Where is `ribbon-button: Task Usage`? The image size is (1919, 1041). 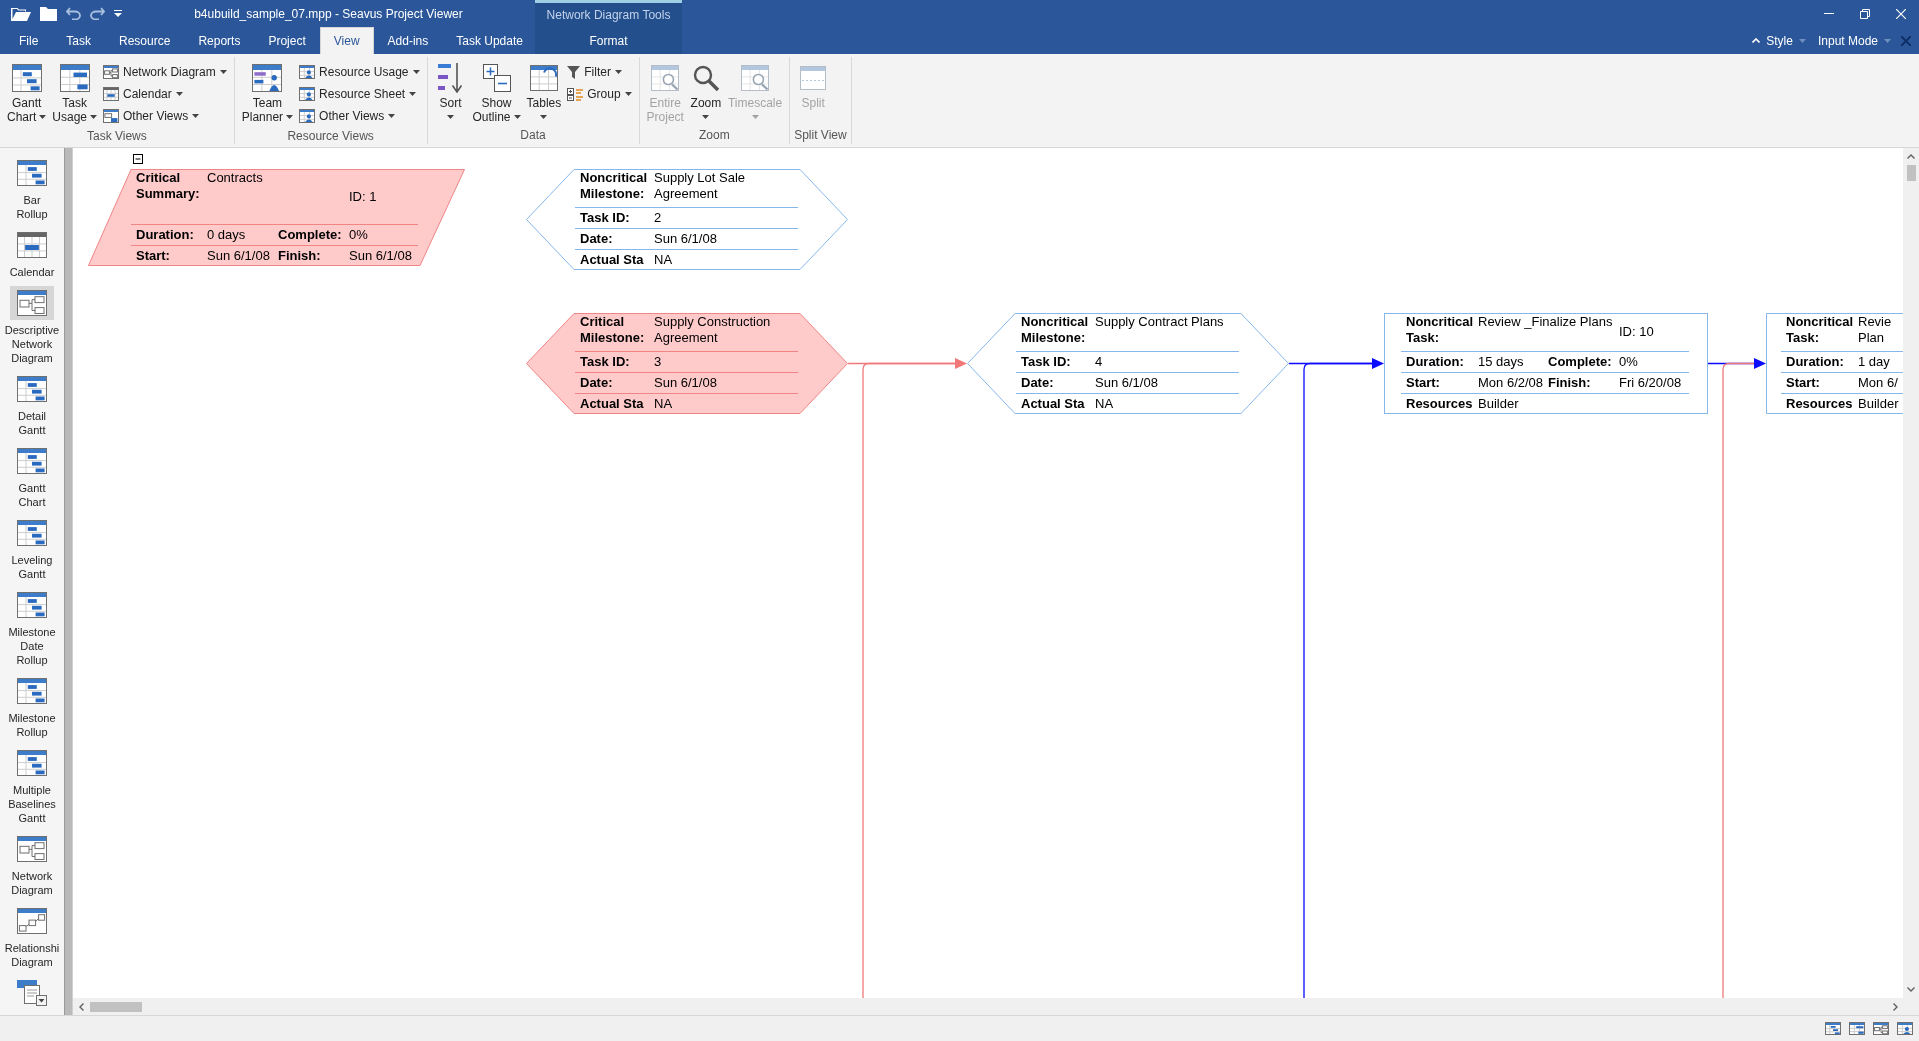
ribbon-button: Task Usage is located at coordinates (75, 92).